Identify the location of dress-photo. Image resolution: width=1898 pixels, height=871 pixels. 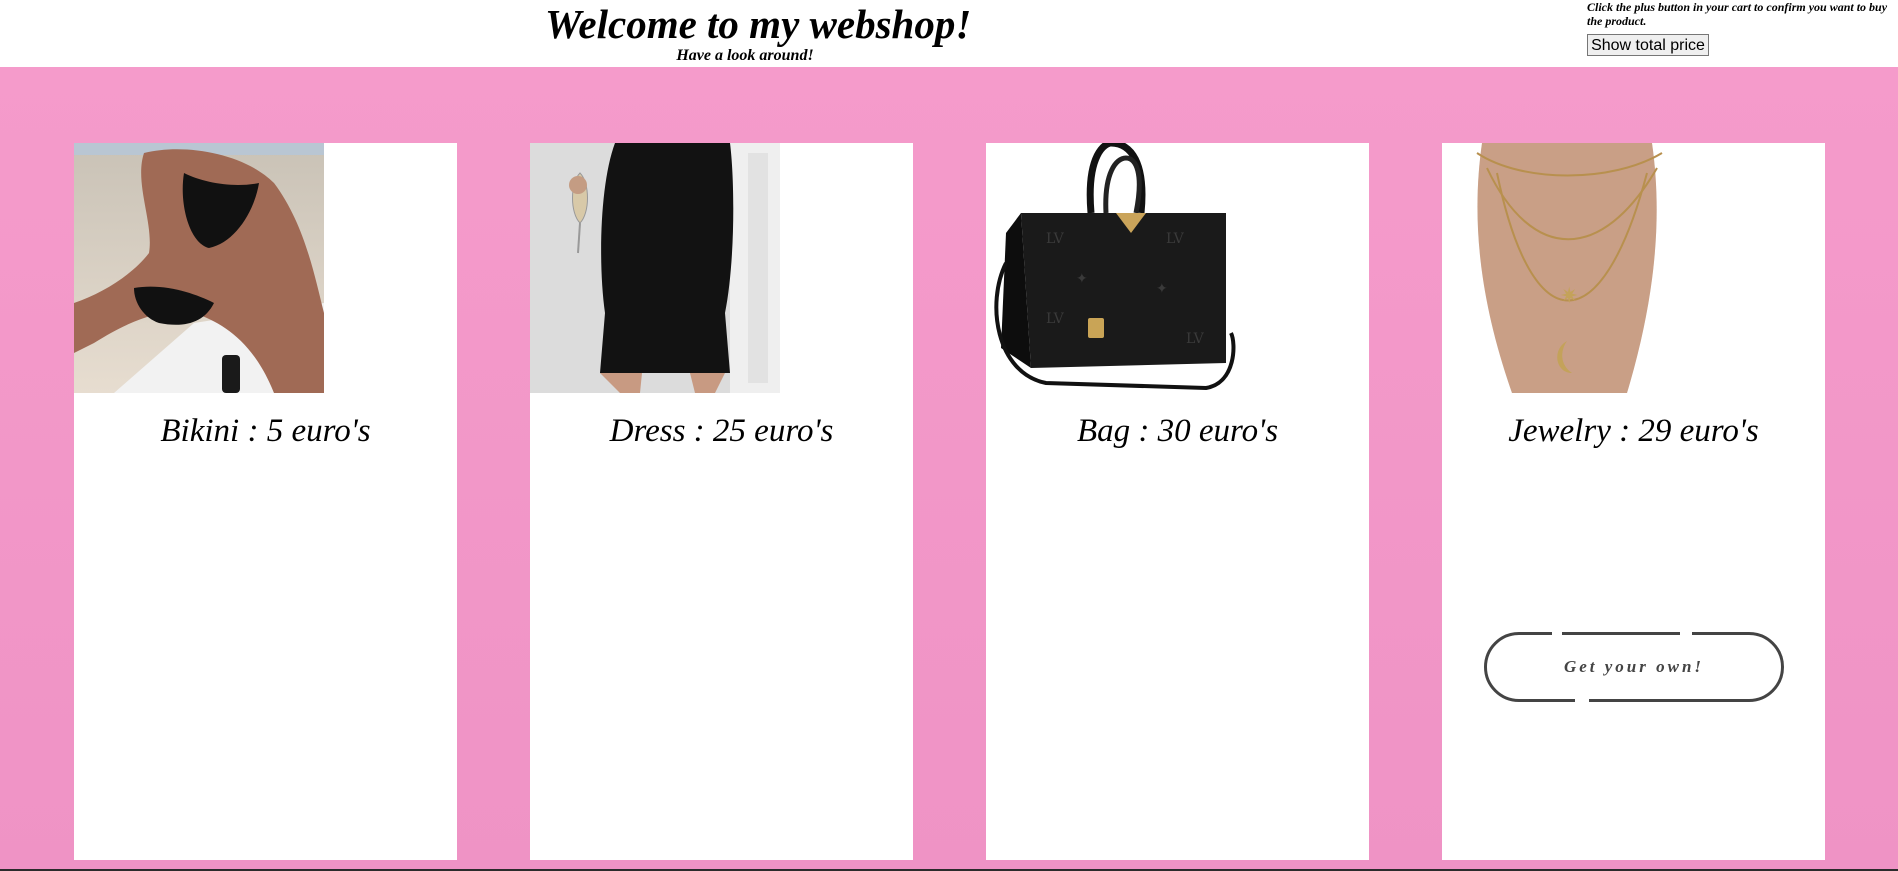
(655, 268).